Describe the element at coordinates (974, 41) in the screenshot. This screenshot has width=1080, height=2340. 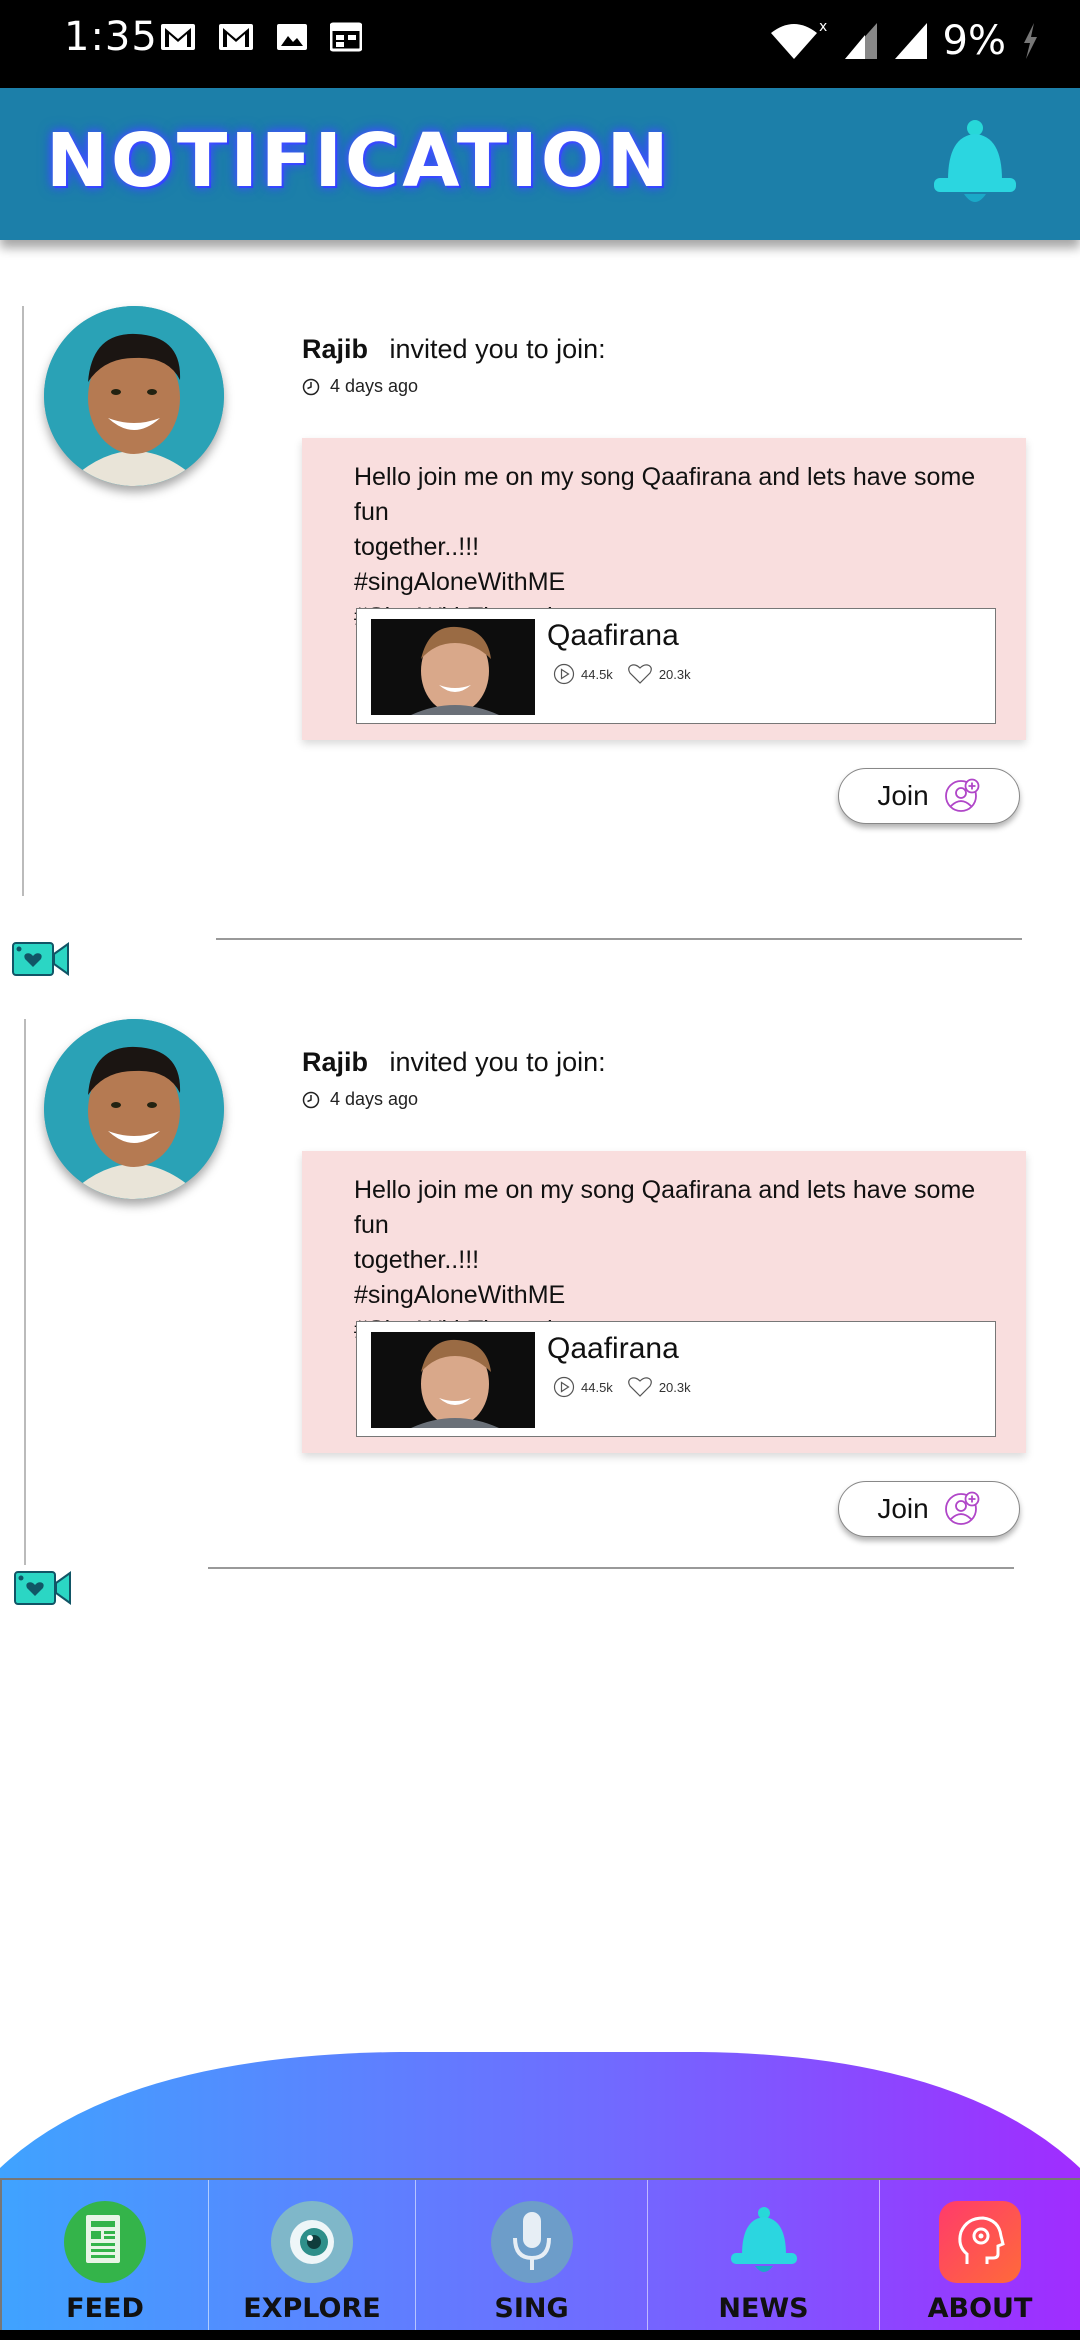
I see `battery-level: 9%` at that location.